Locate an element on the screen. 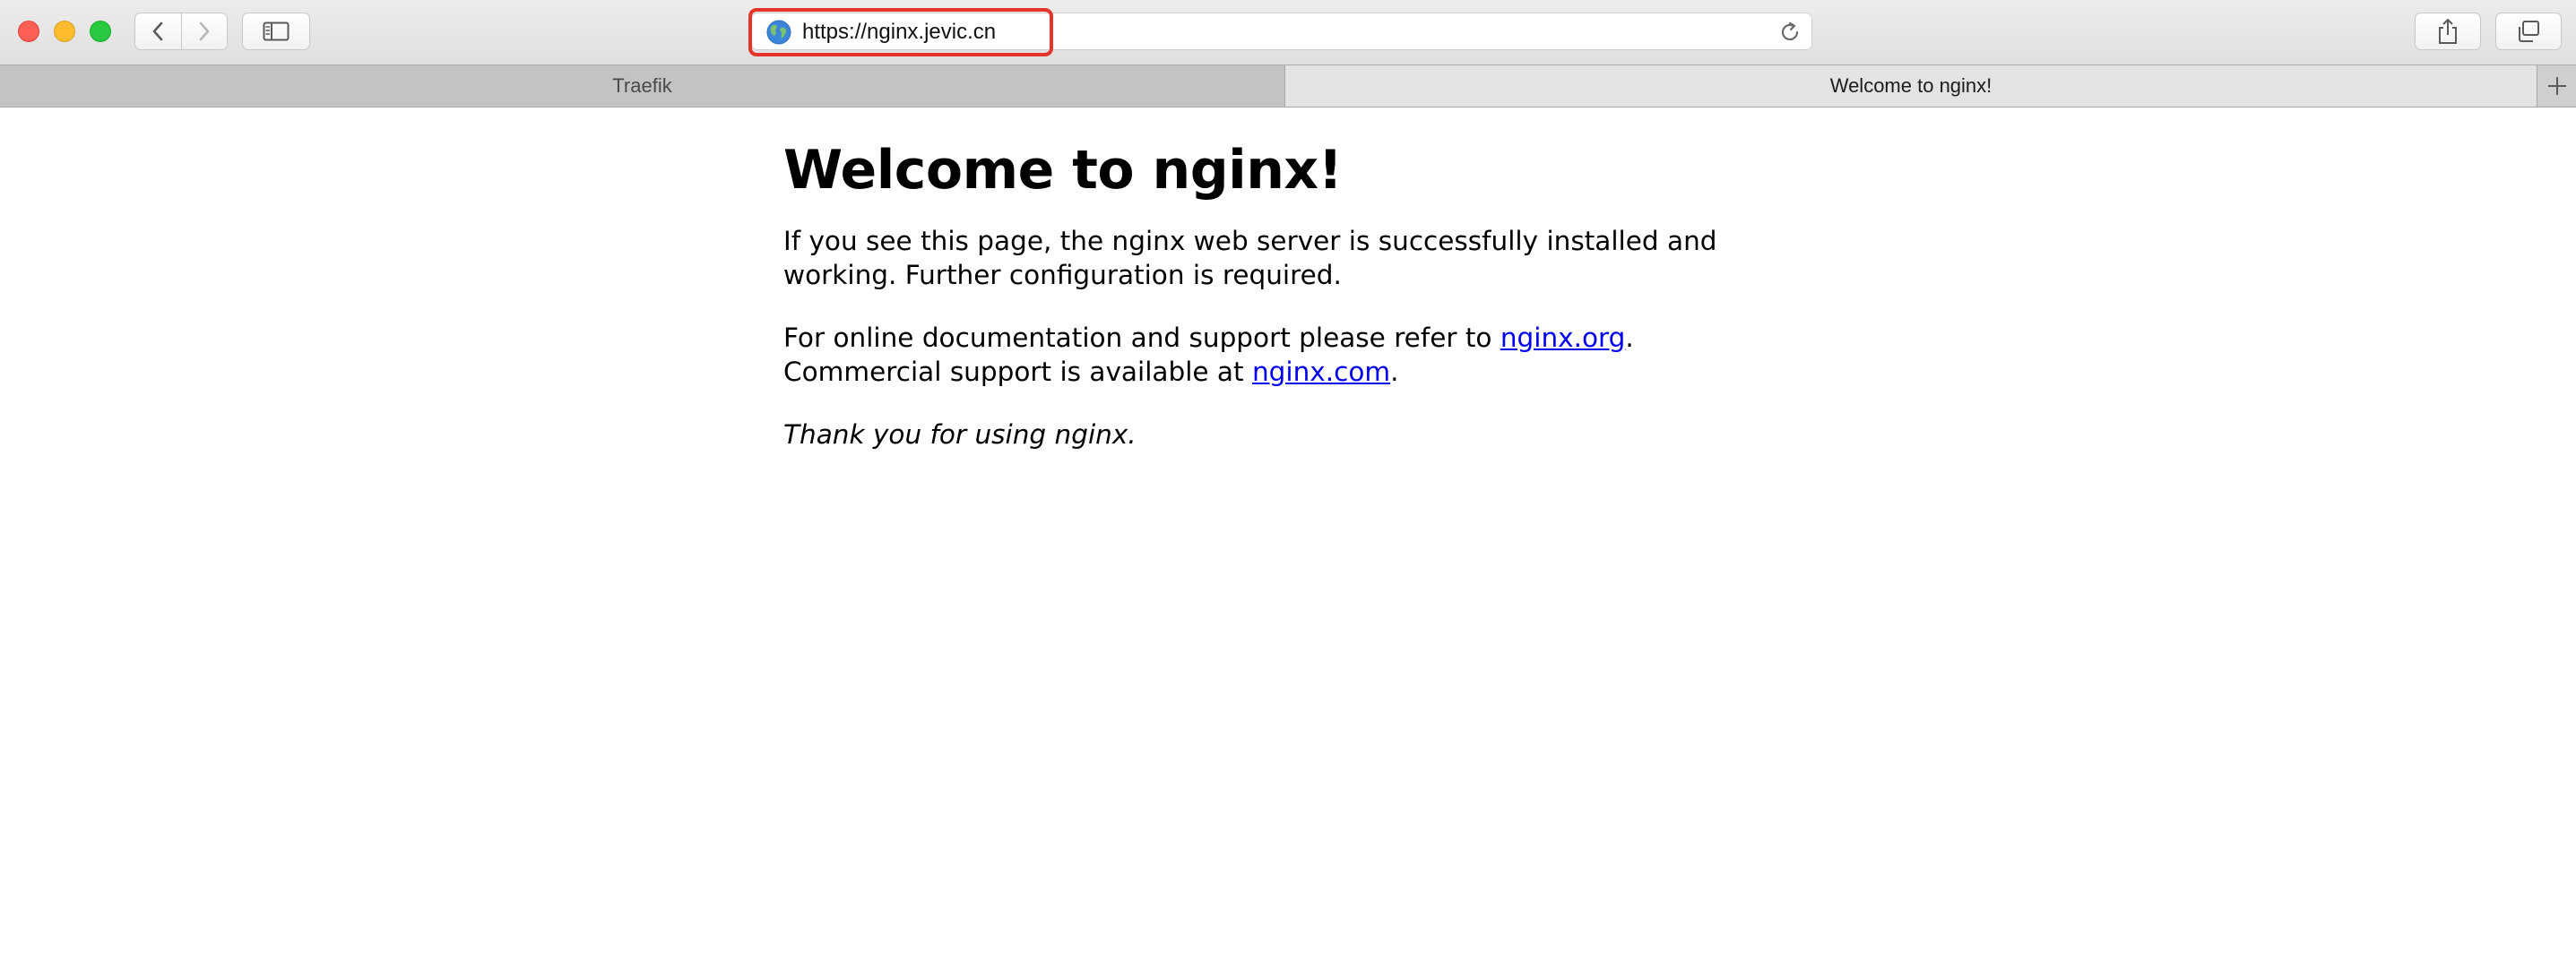  share-button is located at coordinates (2448, 31).